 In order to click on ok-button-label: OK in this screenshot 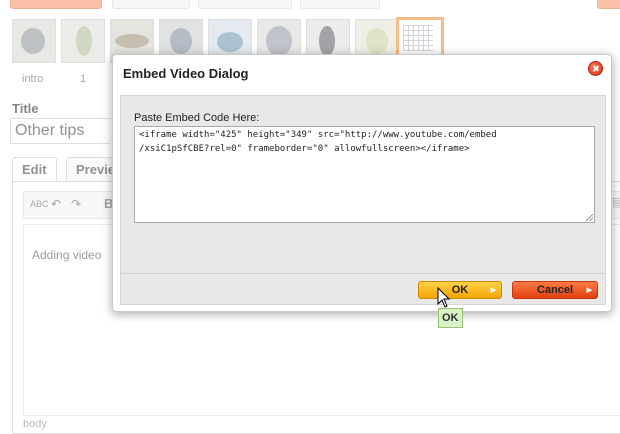, I will do `click(460, 290)`.